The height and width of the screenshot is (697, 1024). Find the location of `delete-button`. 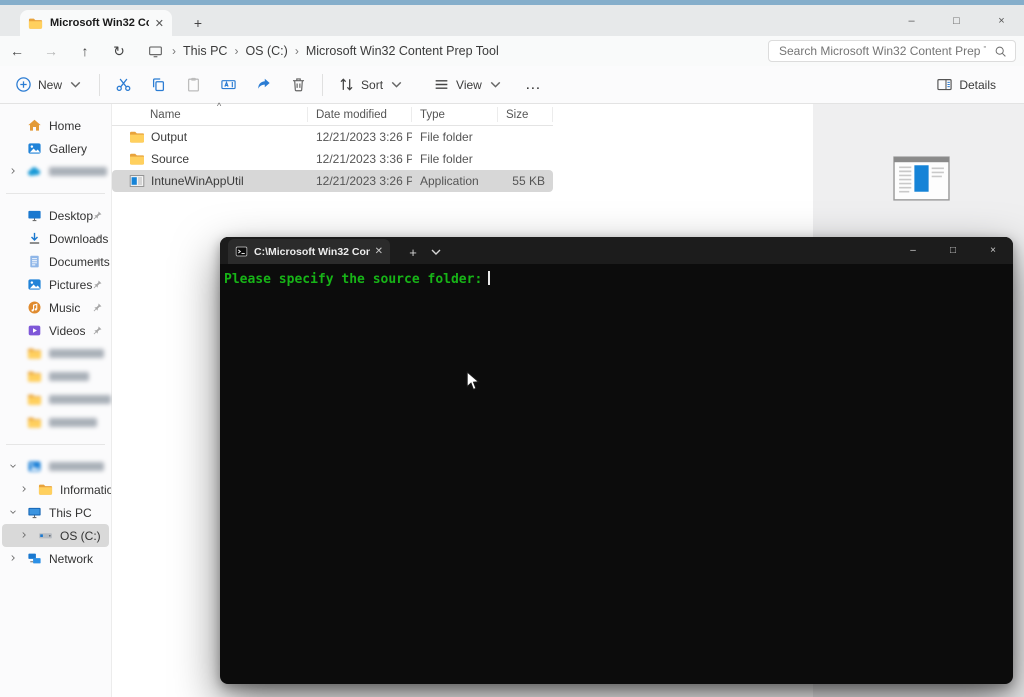

delete-button is located at coordinates (298, 85).